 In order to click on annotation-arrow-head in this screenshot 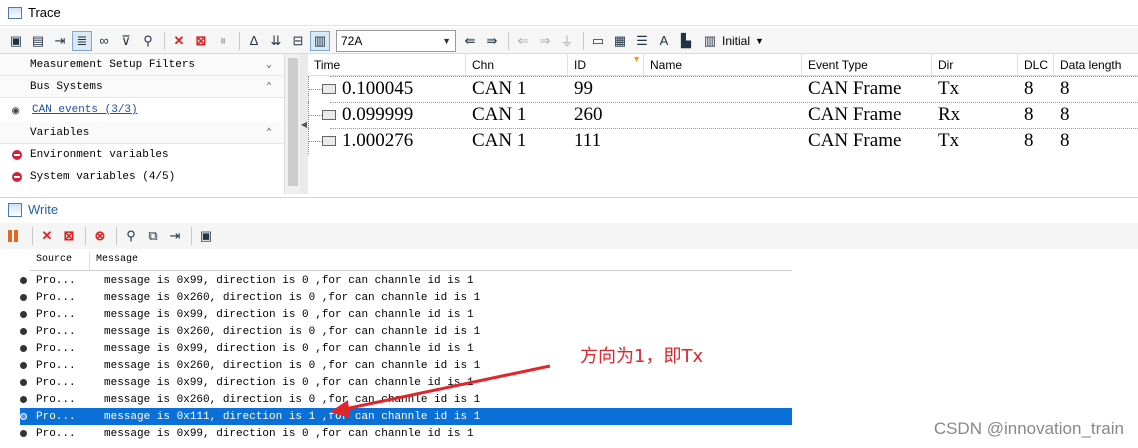, I will do `click(340, 409)`.